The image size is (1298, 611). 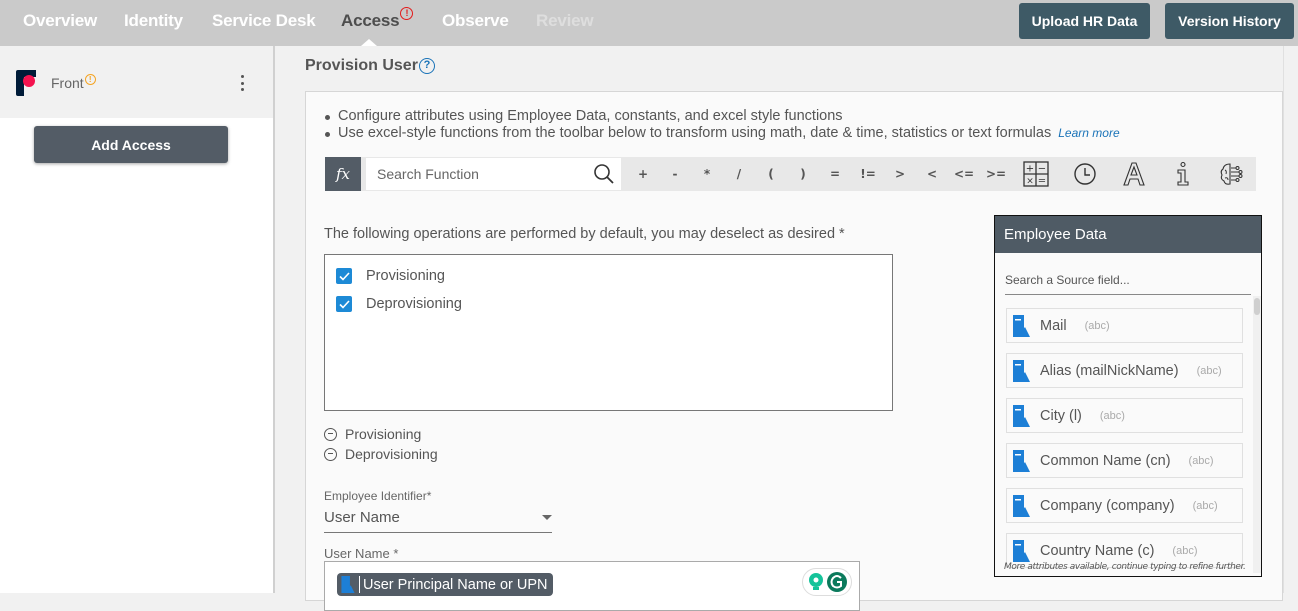 I want to click on fx-icon: fx, so click(x=343, y=174).